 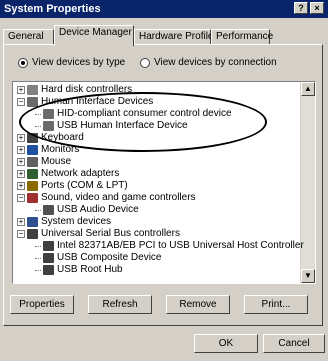 I want to click on view-by-connection-label: View devices by connection, so click(x=215, y=62).